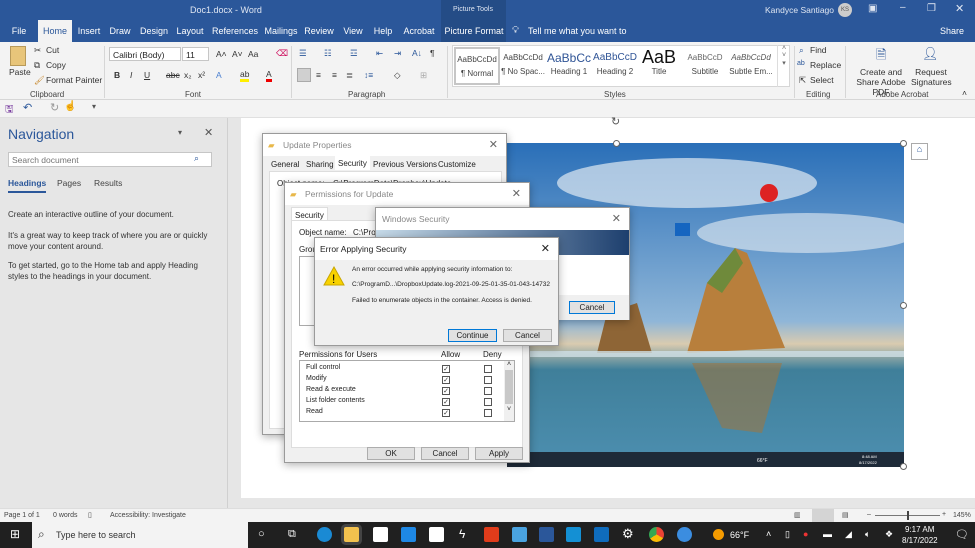 This screenshot has width=975, height=548. What do you see at coordinates (245, 75) in the screenshot?
I see `highlight-icon: ab` at bounding box center [245, 75].